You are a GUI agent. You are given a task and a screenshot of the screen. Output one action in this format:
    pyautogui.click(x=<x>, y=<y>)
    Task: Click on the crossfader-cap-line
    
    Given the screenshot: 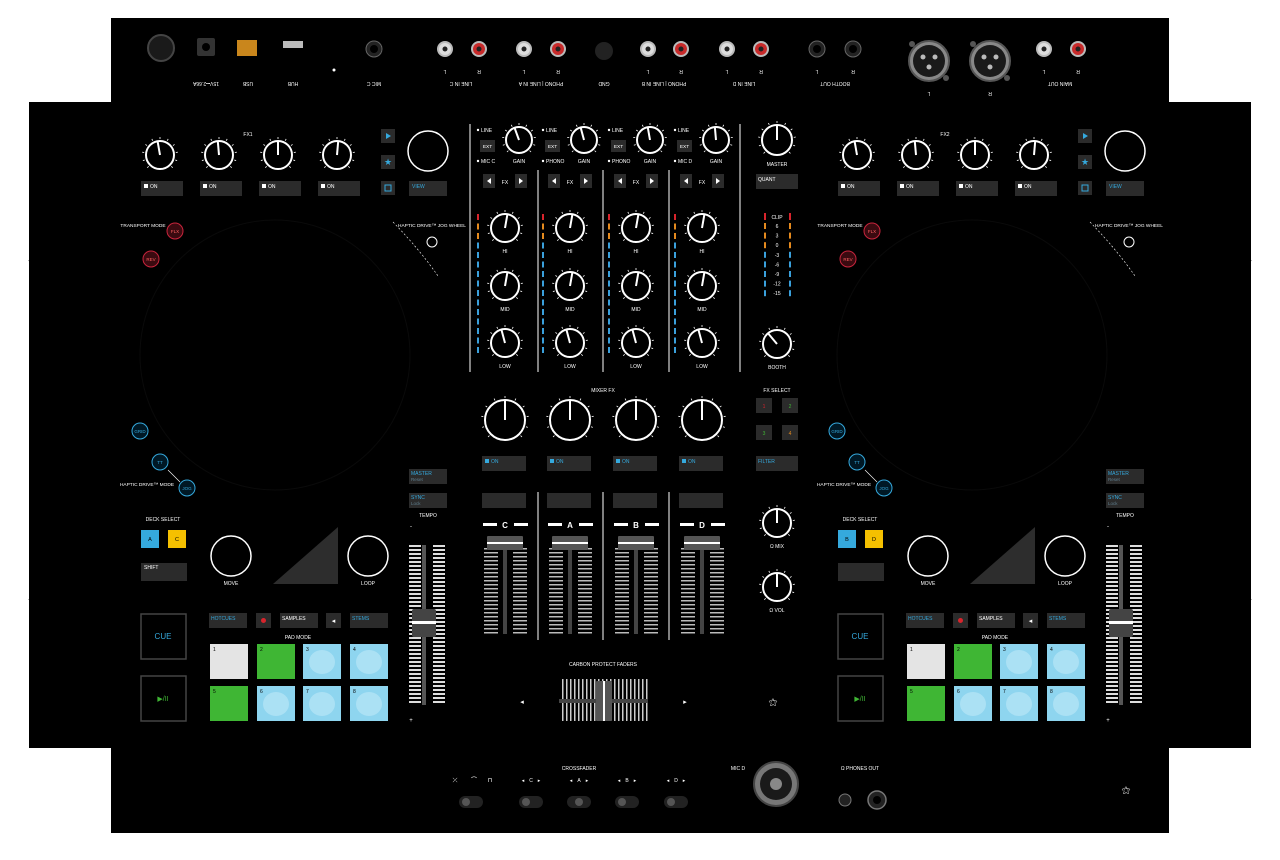 What is the action you would take?
    pyautogui.click(x=604, y=701)
    